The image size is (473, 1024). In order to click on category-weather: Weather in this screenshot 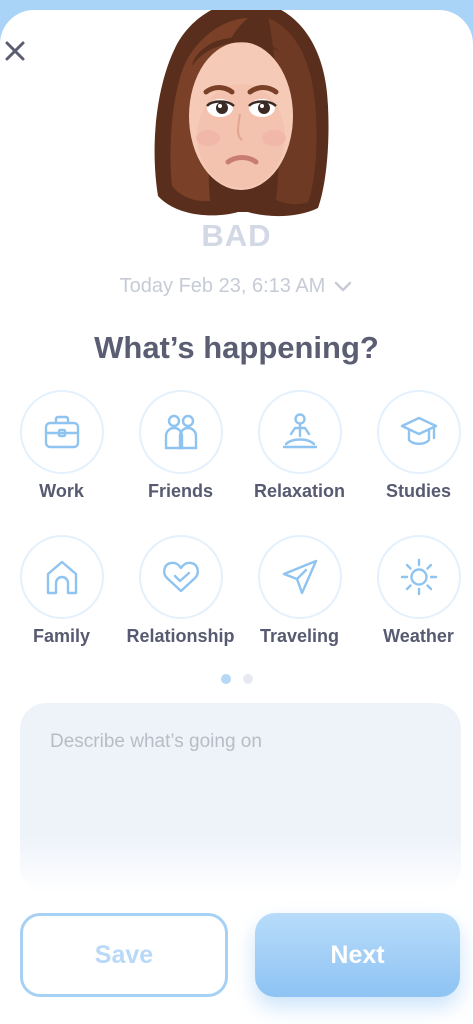, I will do `click(416, 591)`.